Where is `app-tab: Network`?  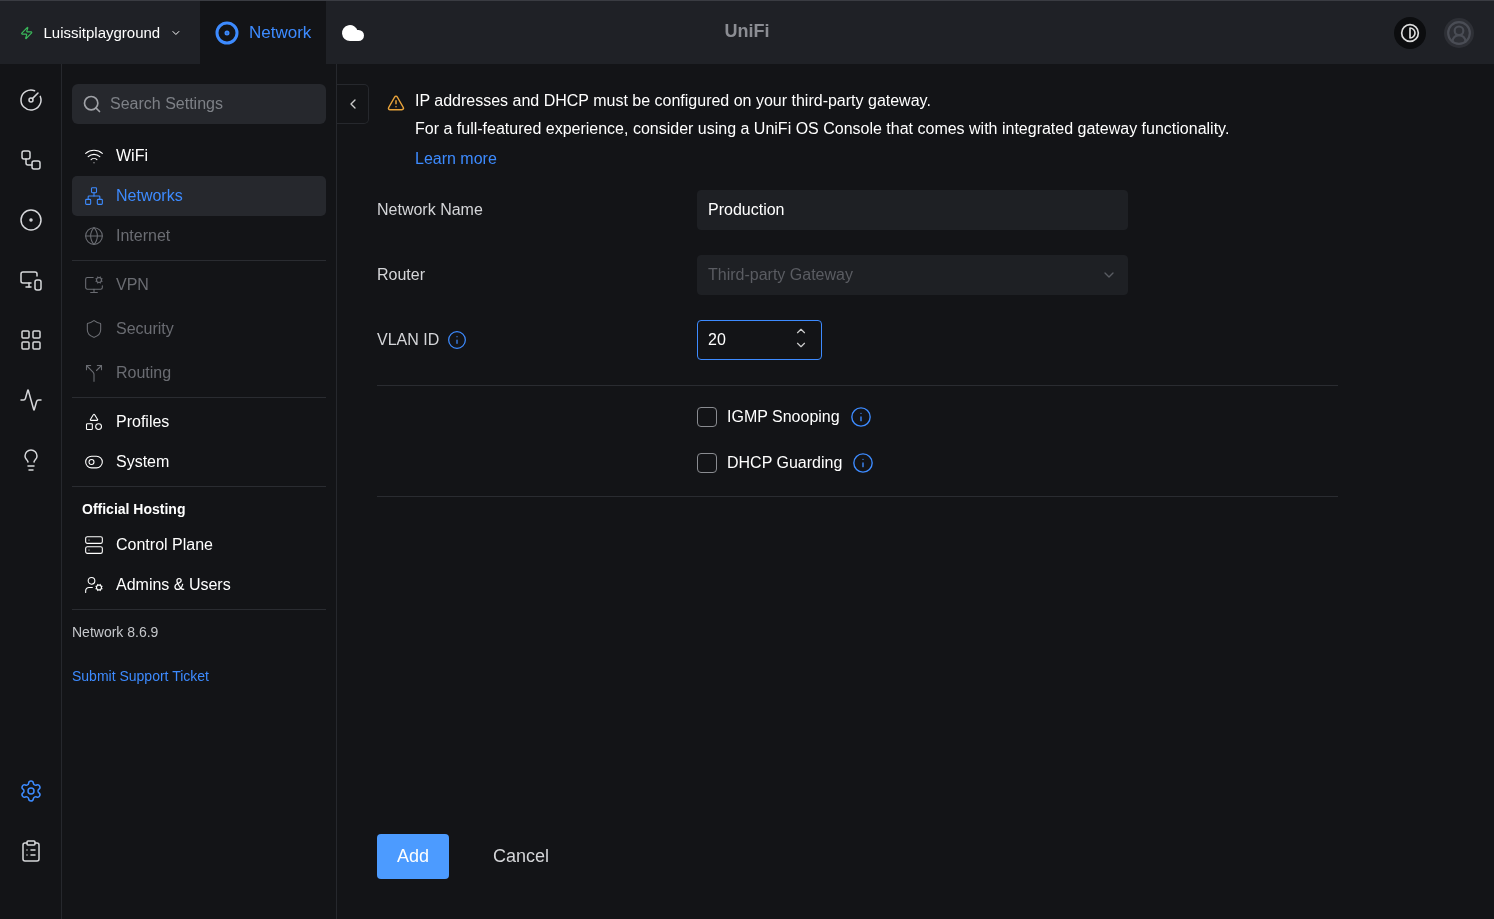
app-tab: Network is located at coordinates (263, 32).